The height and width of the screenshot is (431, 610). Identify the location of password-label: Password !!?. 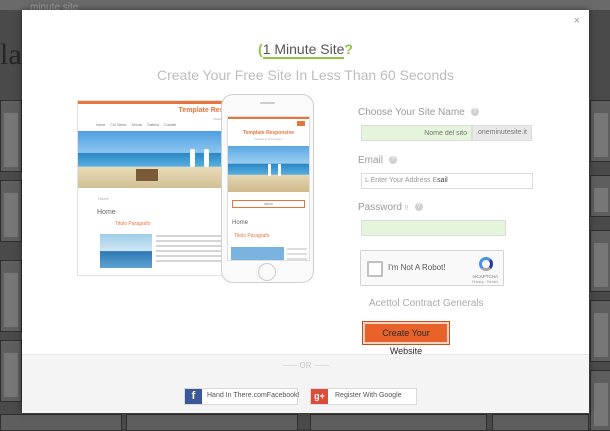
(390, 207).